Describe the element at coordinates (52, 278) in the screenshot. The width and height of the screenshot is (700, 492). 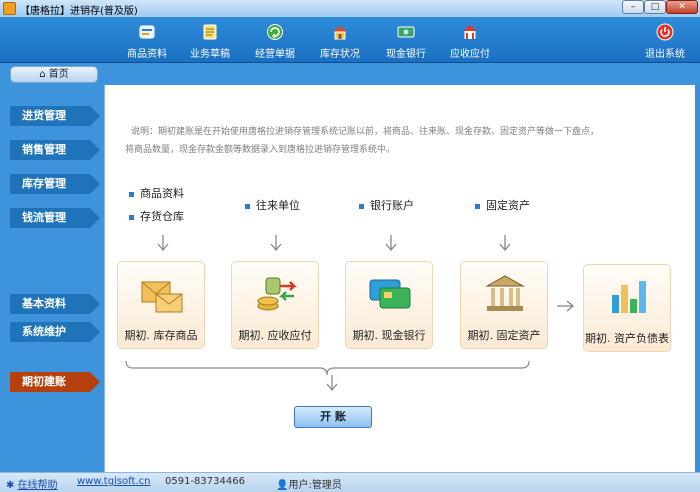
I see `sidebar: 进货管理 销售管理 库存管理 钱流管理 基本资料 系统维护 期初建账` at that location.